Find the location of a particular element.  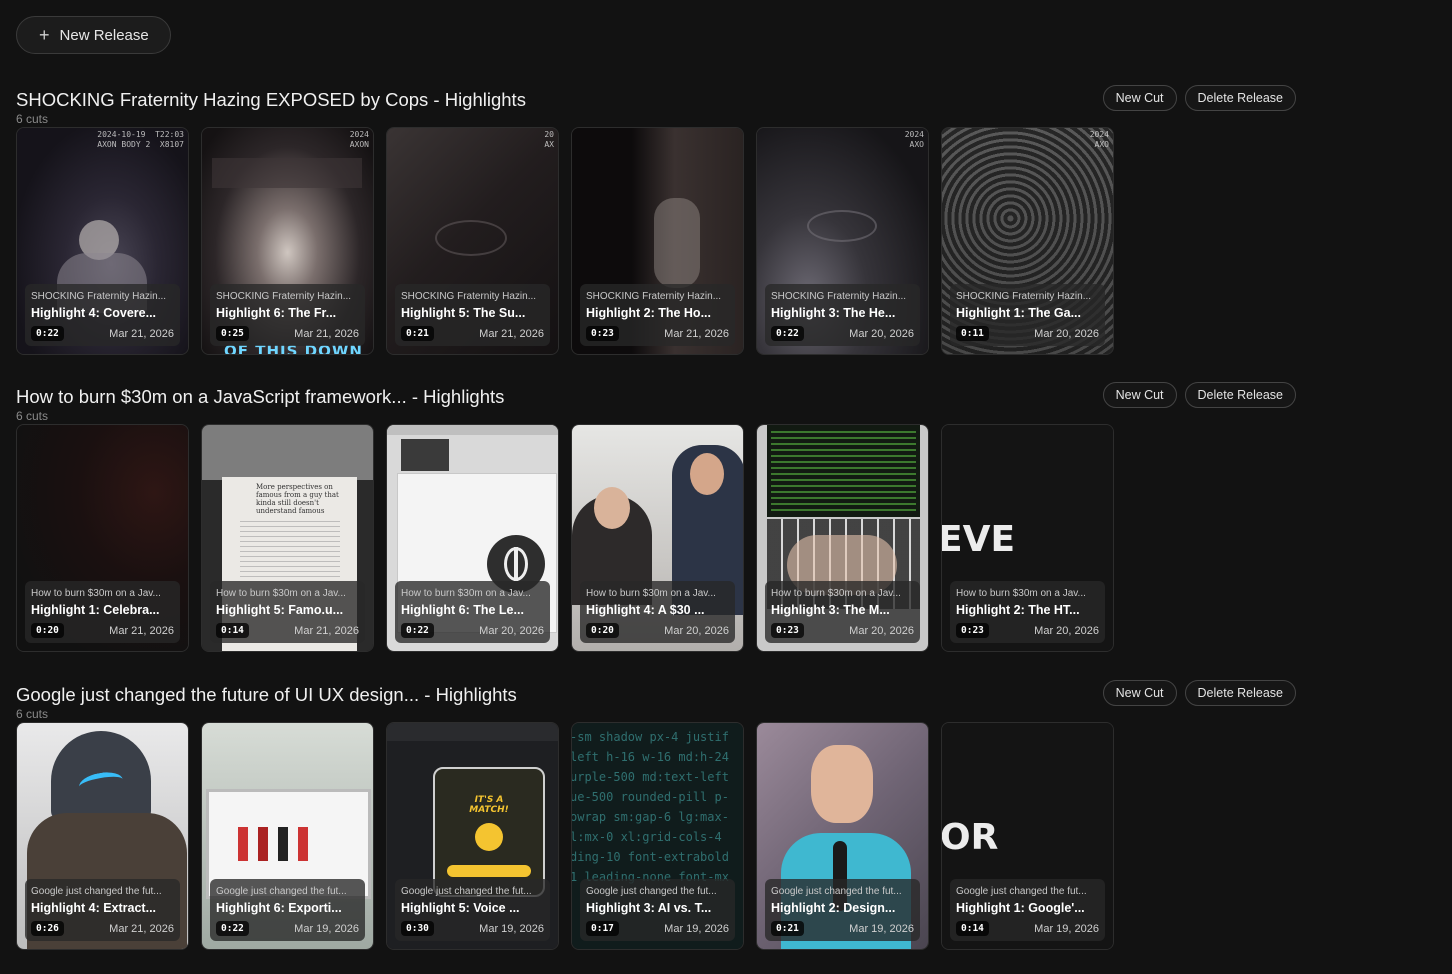

bodycam-stamp: 2024-10-19 T22:03 AXON BODY 2 X8107 is located at coordinates (140, 139).